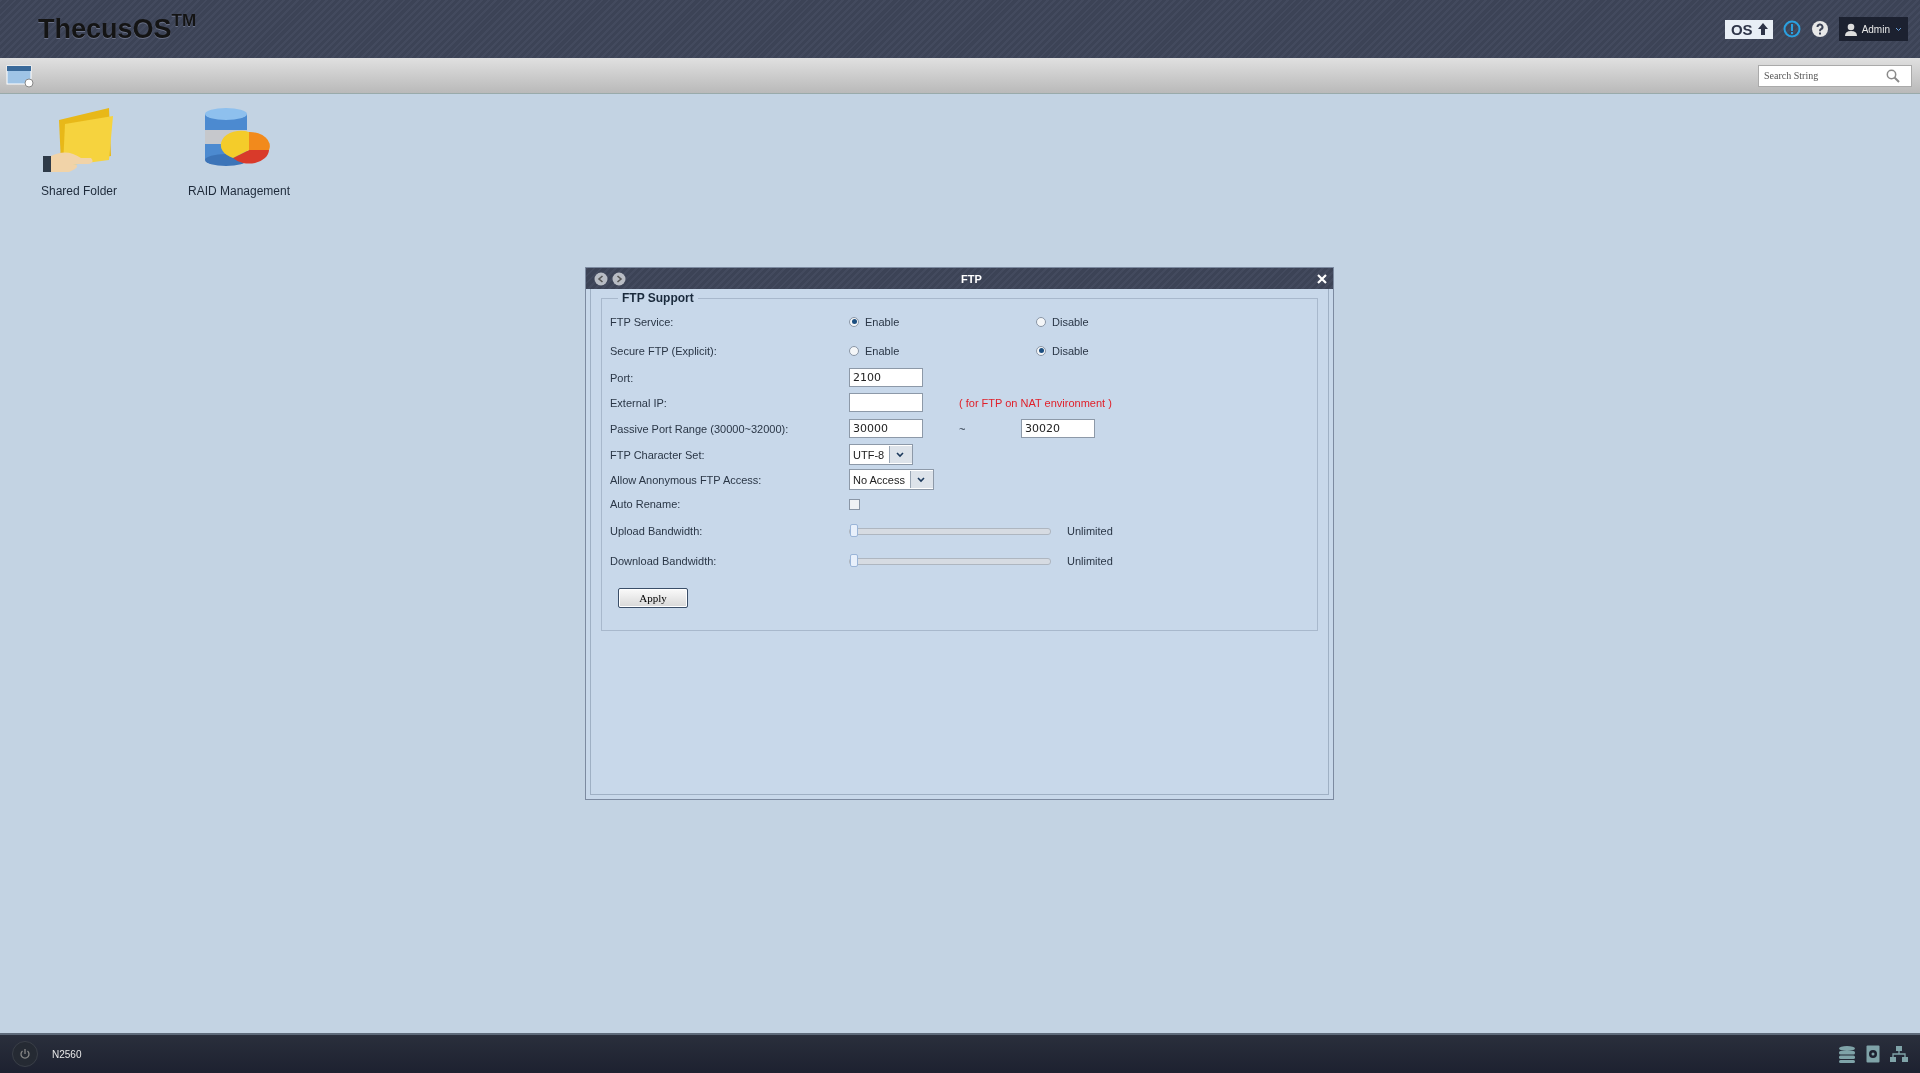 This screenshot has height=1073, width=1920. Describe the element at coordinates (886, 377) in the screenshot. I see `text-field: 2100` at that location.